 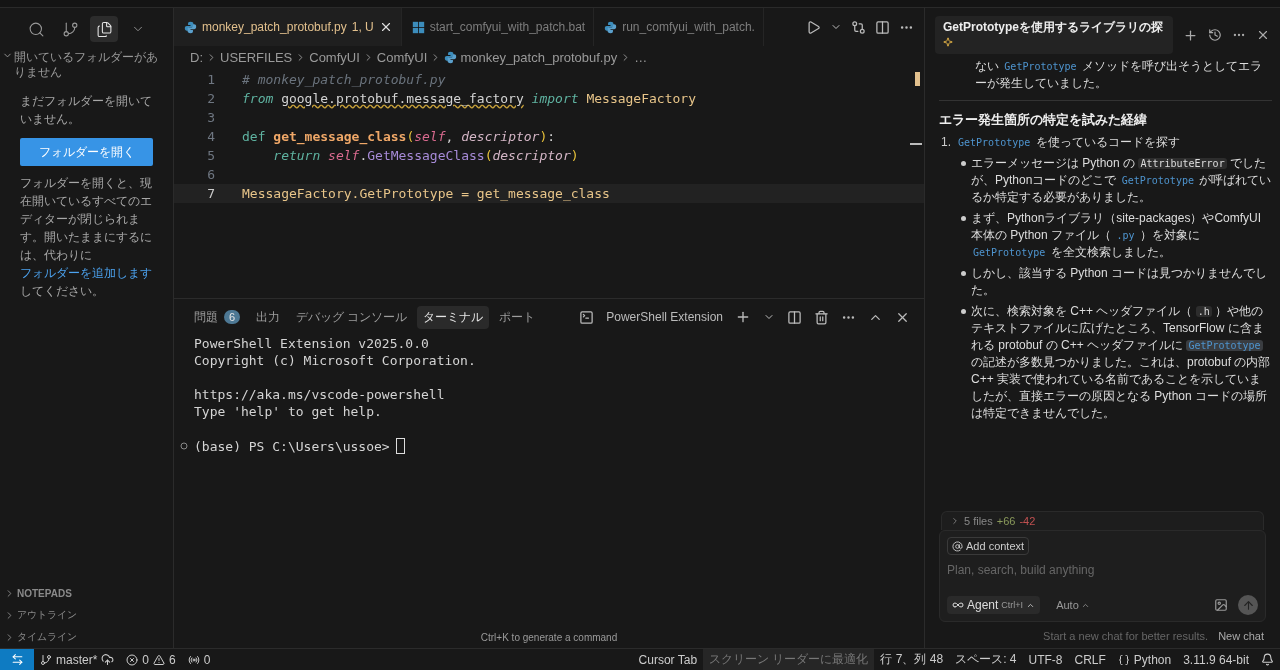 What do you see at coordinates (211, 155) in the screenshot?
I see `line-number: 5` at bounding box center [211, 155].